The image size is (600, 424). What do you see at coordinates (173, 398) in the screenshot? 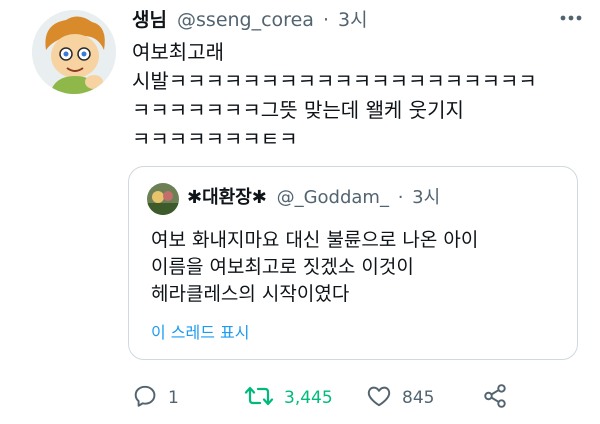
I see `reply-count: 1` at bounding box center [173, 398].